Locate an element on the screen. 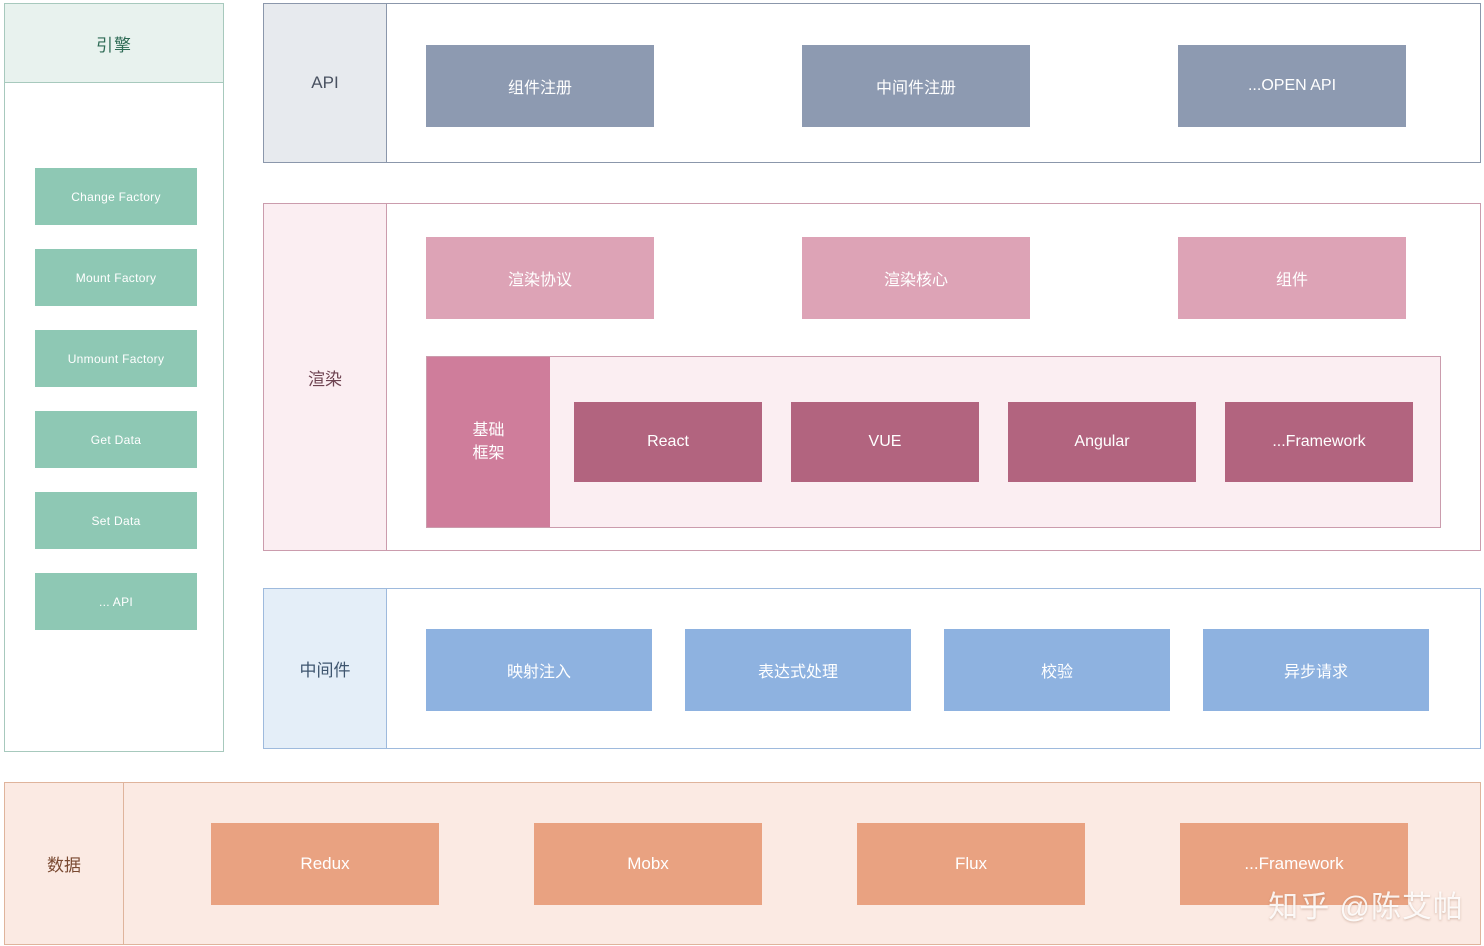 The width and height of the screenshot is (1484, 946). base-framework-item-list: React VUE Angular ...Framework is located at coordinates (995, 442).